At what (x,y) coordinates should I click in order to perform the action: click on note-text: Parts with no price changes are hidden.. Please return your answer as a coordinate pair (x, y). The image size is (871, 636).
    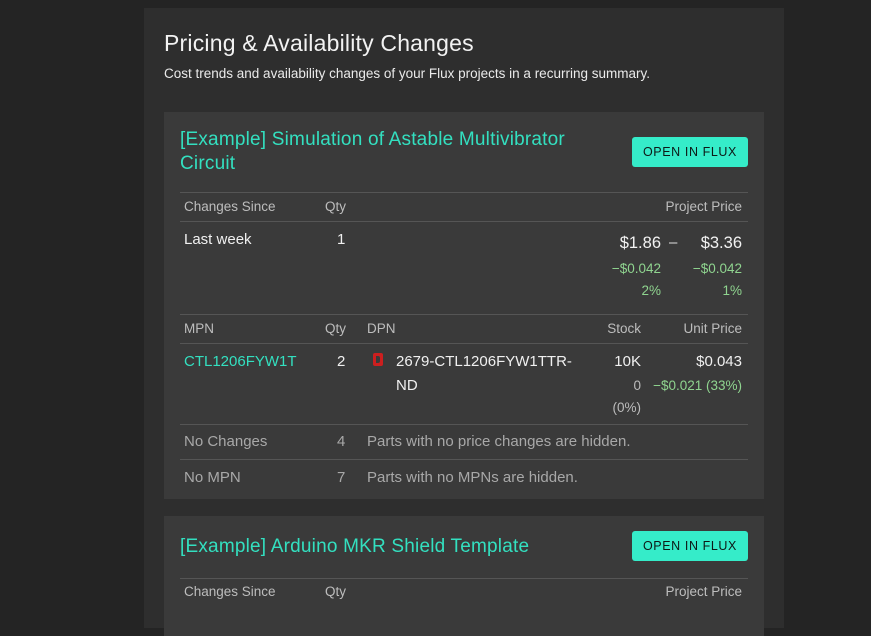
    Looking at the image, I should click on (499, 441).